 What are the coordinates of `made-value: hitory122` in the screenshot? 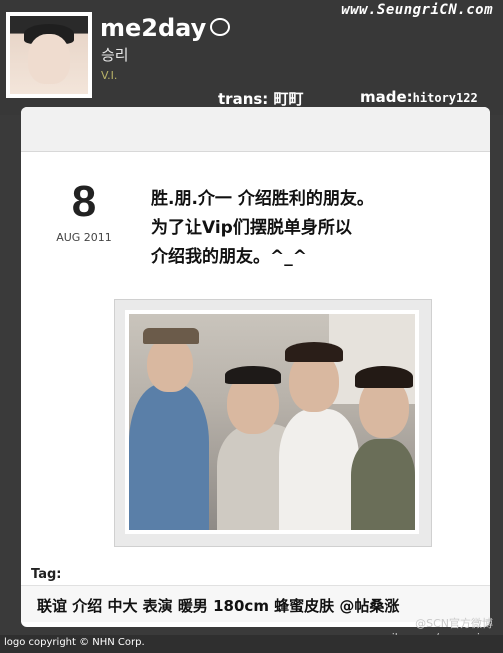 It's located at (445, 98).